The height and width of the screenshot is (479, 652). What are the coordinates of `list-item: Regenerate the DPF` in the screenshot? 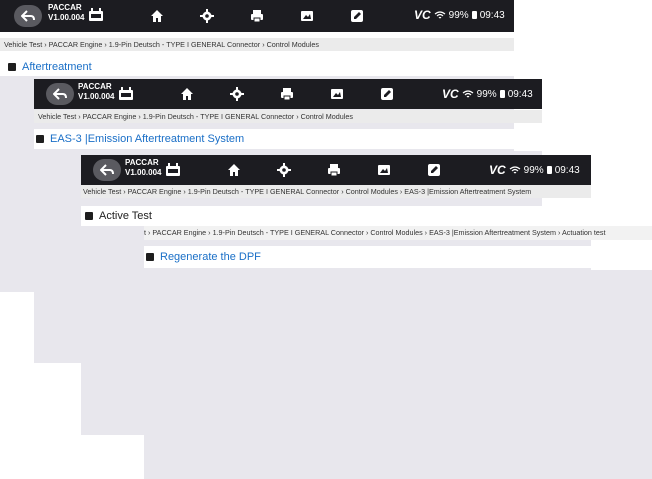 It's located at (398, 257).